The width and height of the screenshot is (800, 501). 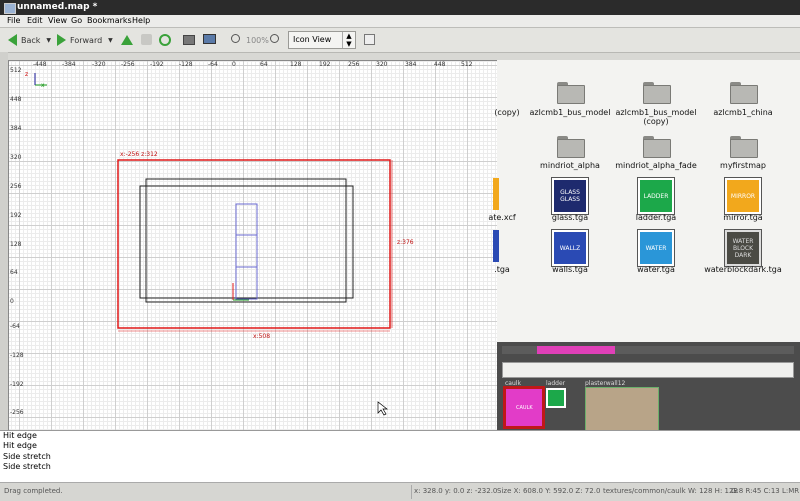 What do you see at coordinates (765, 491) in the screenshot?
I see `status-grid: G:8 R:45 C:13 L:MR` at bounding box center [765, 491].